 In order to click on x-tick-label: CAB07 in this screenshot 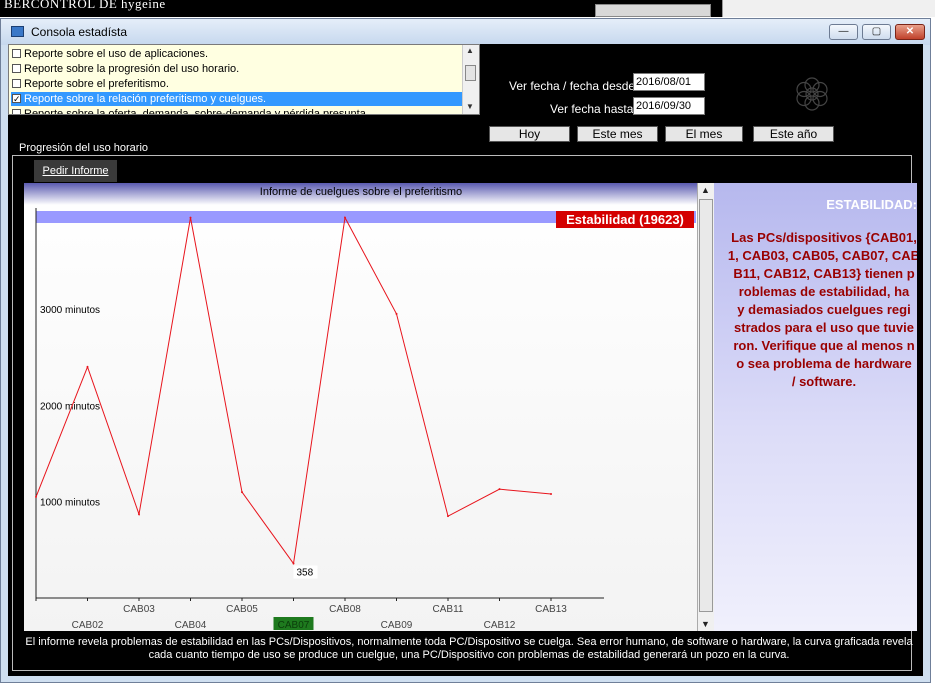, I will do `click(294, 625)`.